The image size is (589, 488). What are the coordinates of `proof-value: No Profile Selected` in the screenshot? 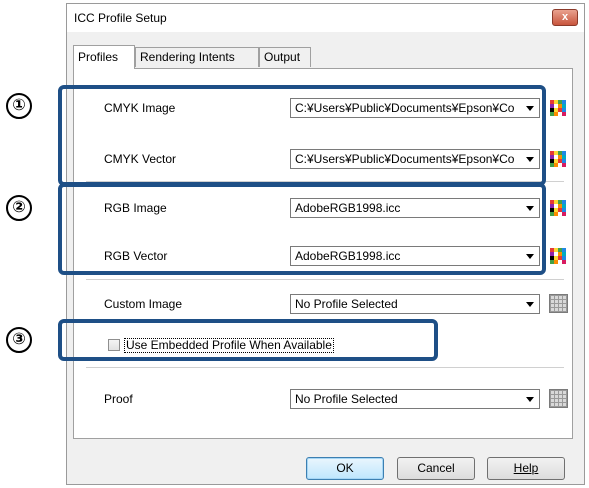 It's located at (346, 399).